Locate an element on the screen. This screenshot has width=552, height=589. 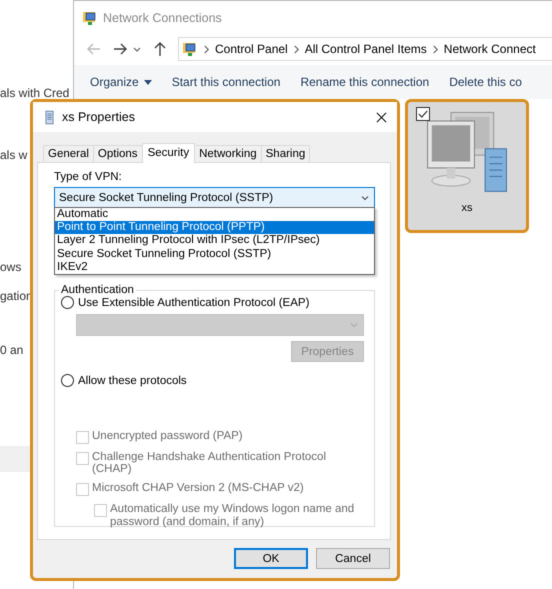
tab: Security is located at coordinates (169, 153).